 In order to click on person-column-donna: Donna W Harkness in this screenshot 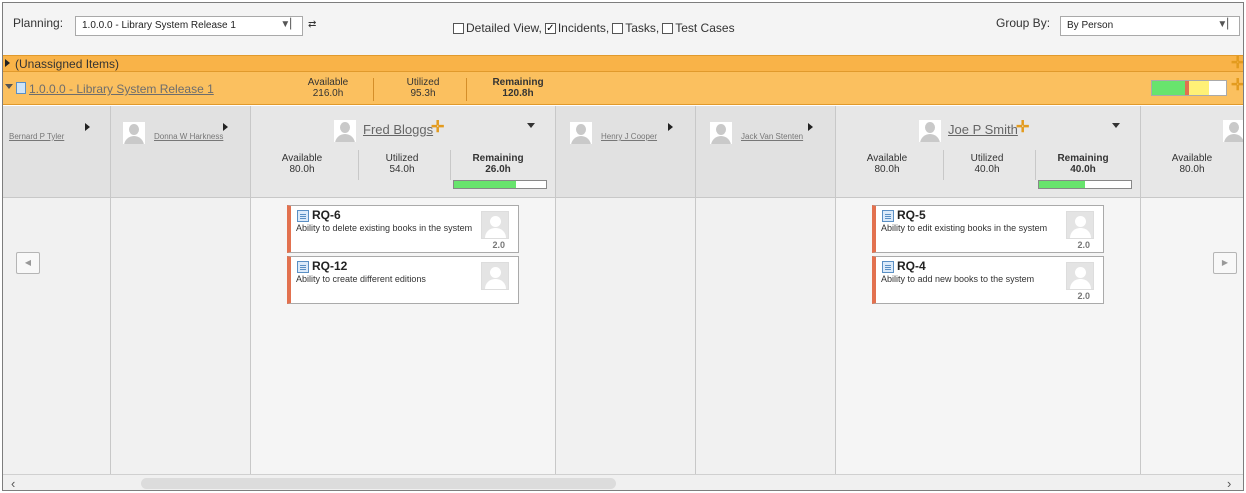, I will do `click(181, 290)`.